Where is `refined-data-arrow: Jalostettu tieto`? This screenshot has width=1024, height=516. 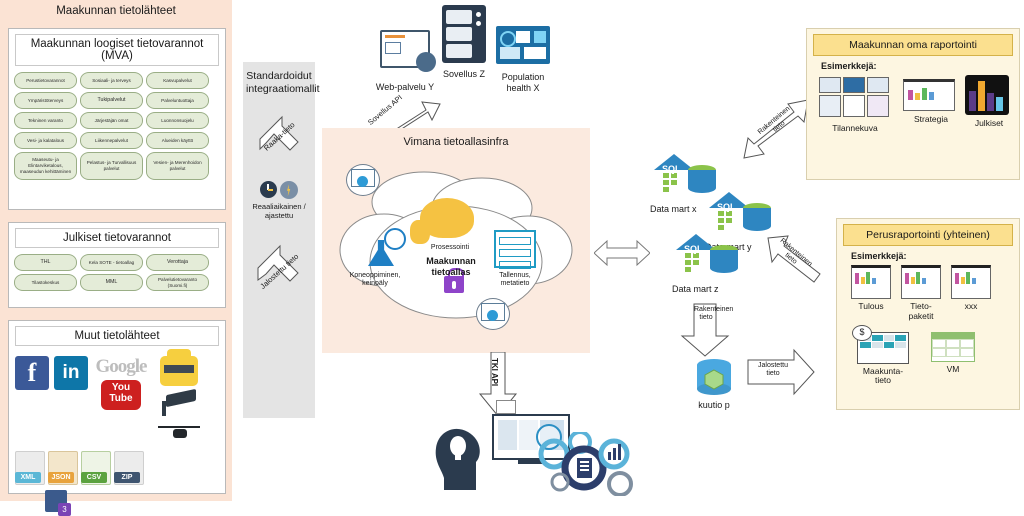
refined-data-arrow: Jalostettu tieto is located at coordinates (279, 271).